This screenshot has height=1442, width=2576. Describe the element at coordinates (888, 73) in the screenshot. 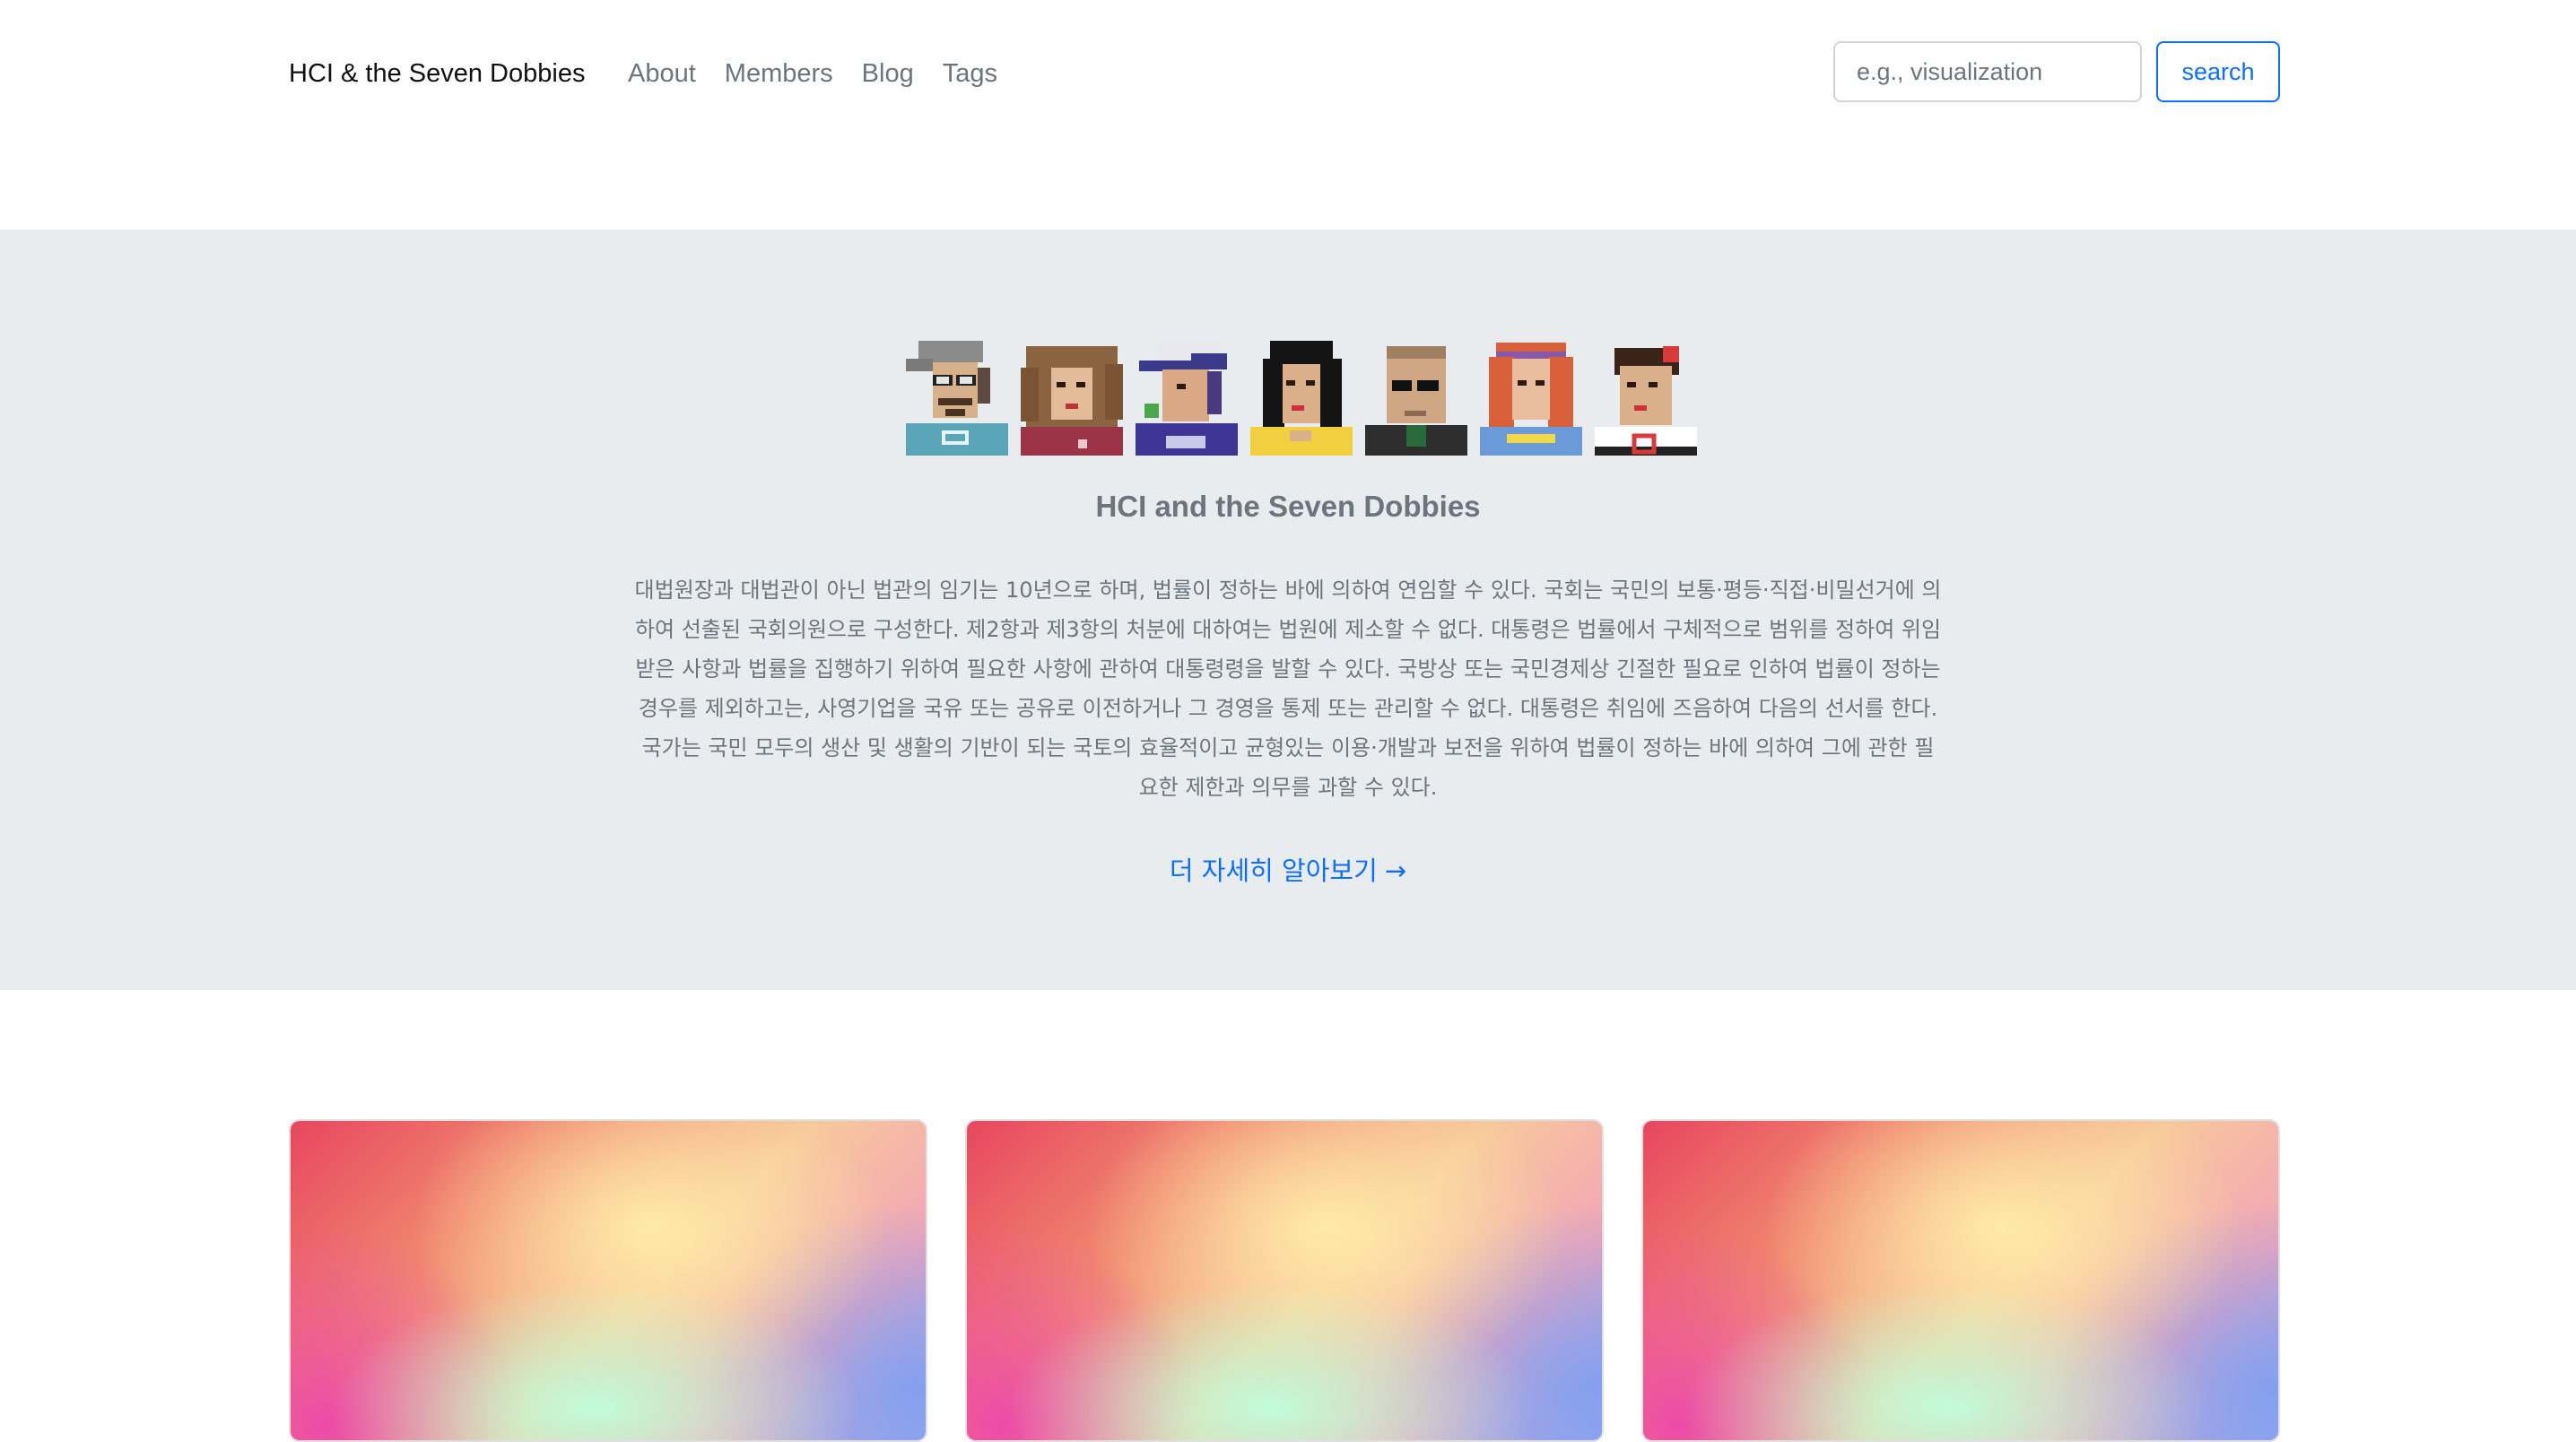

I see `nav-link-blog: Blog` at that location.